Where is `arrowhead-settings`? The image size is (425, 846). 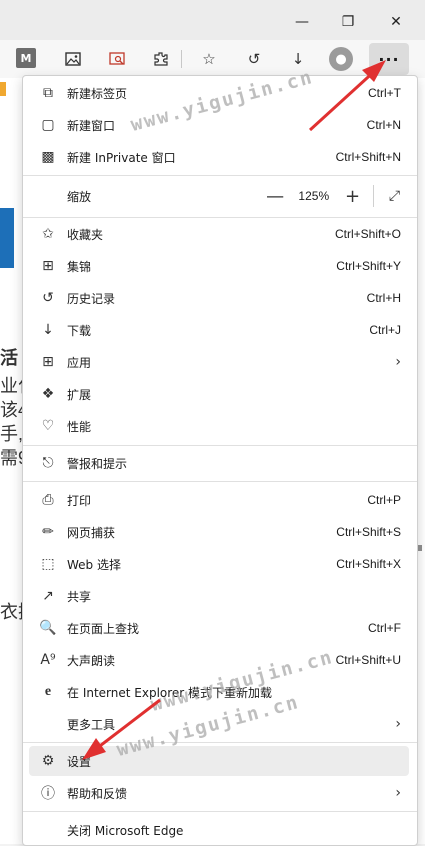
arrowhead-settings is located at coordinates (94, 749).